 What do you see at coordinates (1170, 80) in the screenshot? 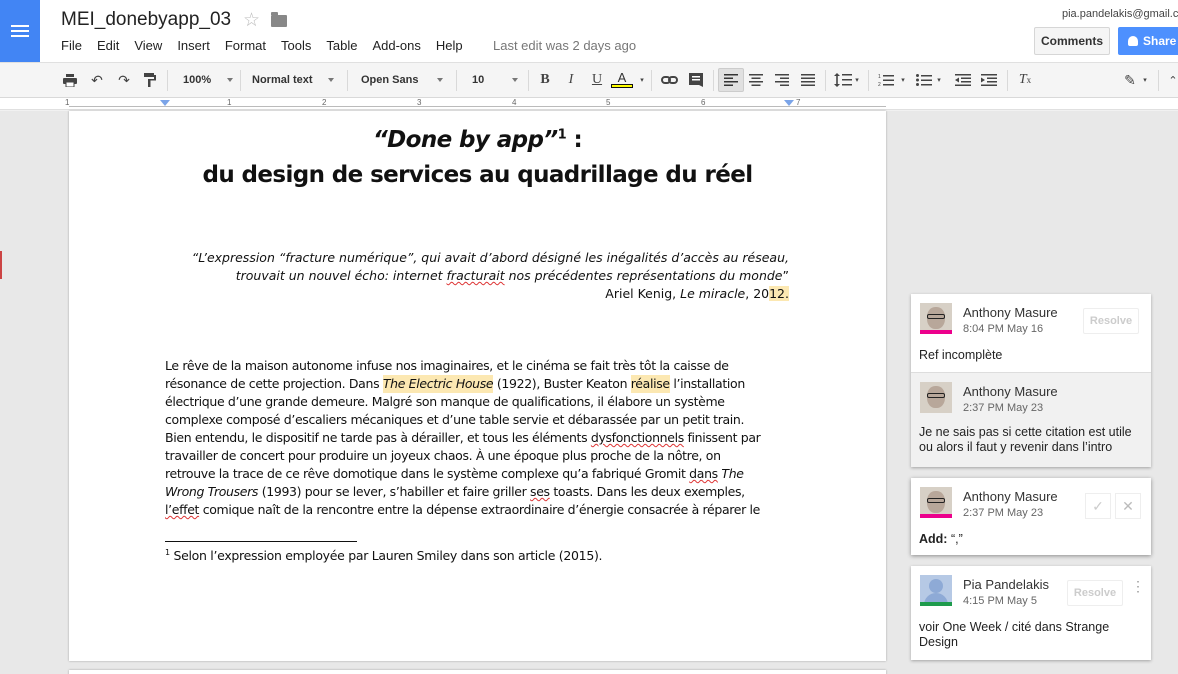
I see `collapse-icon: ⌃` at bounding box center [1170, 80].